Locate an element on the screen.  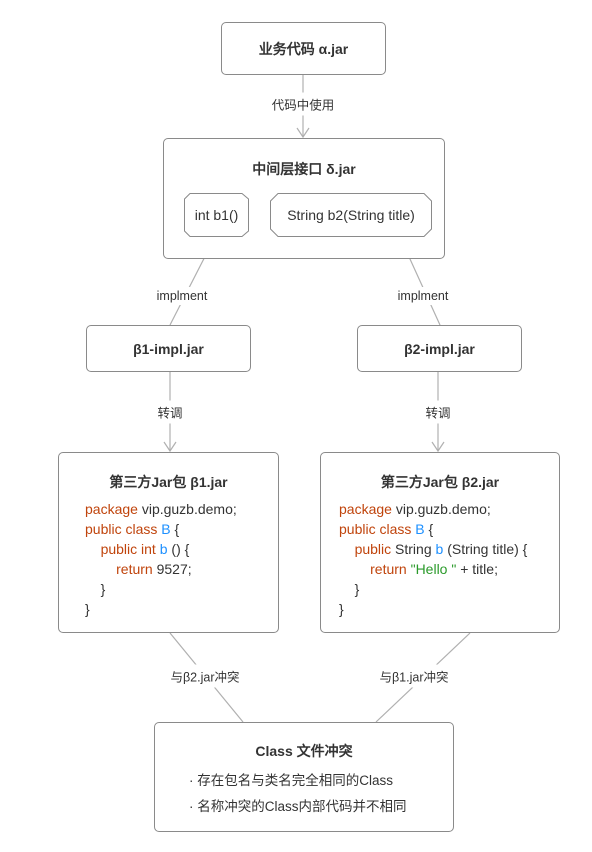
node-title: β1-impl.jar is located at coordinates (168, 348).